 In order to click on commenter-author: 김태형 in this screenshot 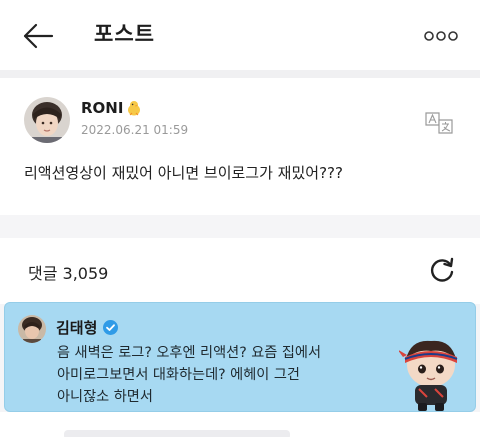, I will do `click(87, 327)`.